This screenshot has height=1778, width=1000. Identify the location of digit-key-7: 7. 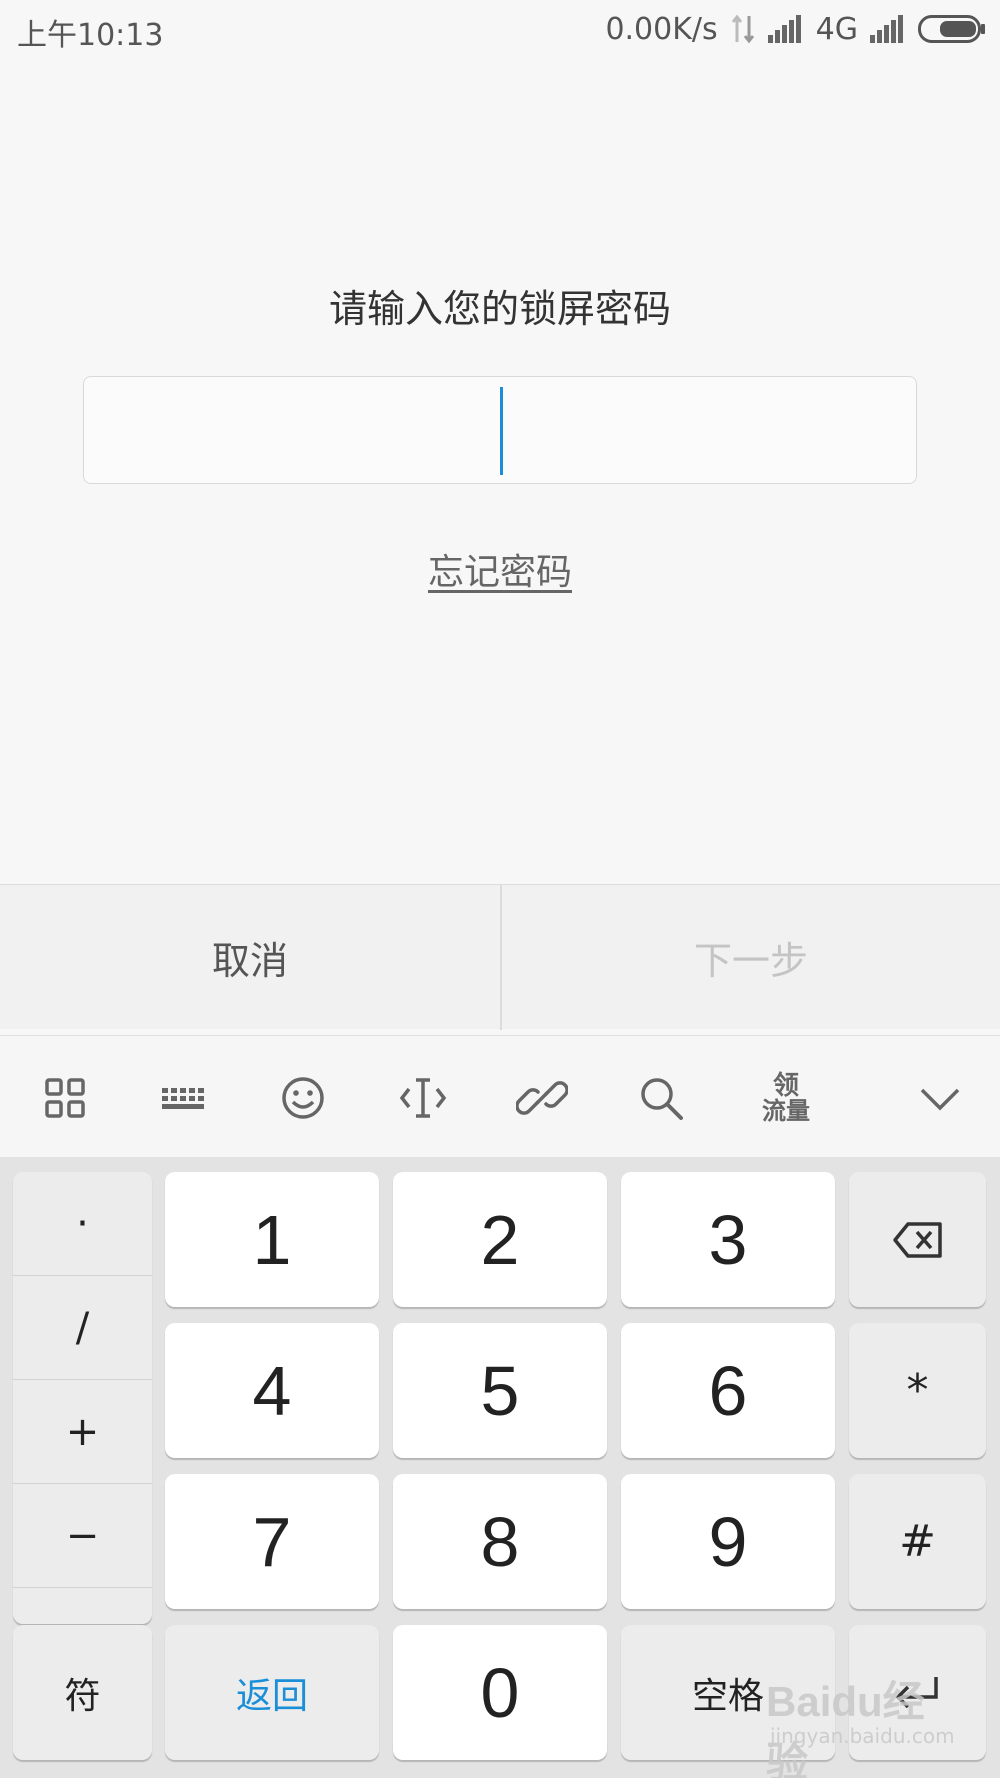
(272, 1541).